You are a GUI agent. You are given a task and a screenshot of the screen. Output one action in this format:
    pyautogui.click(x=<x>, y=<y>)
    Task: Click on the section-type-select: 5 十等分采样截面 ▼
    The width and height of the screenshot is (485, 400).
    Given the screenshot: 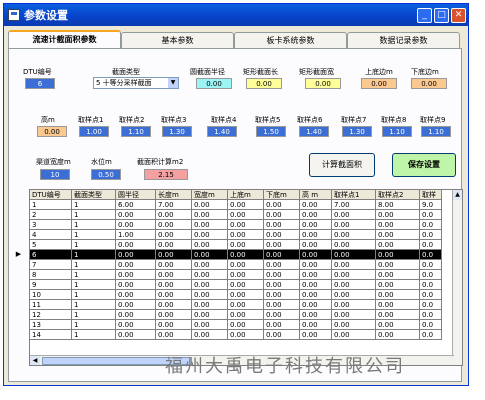 What is the action you would take?
    pyautogui.click(x=136, y=83)
    